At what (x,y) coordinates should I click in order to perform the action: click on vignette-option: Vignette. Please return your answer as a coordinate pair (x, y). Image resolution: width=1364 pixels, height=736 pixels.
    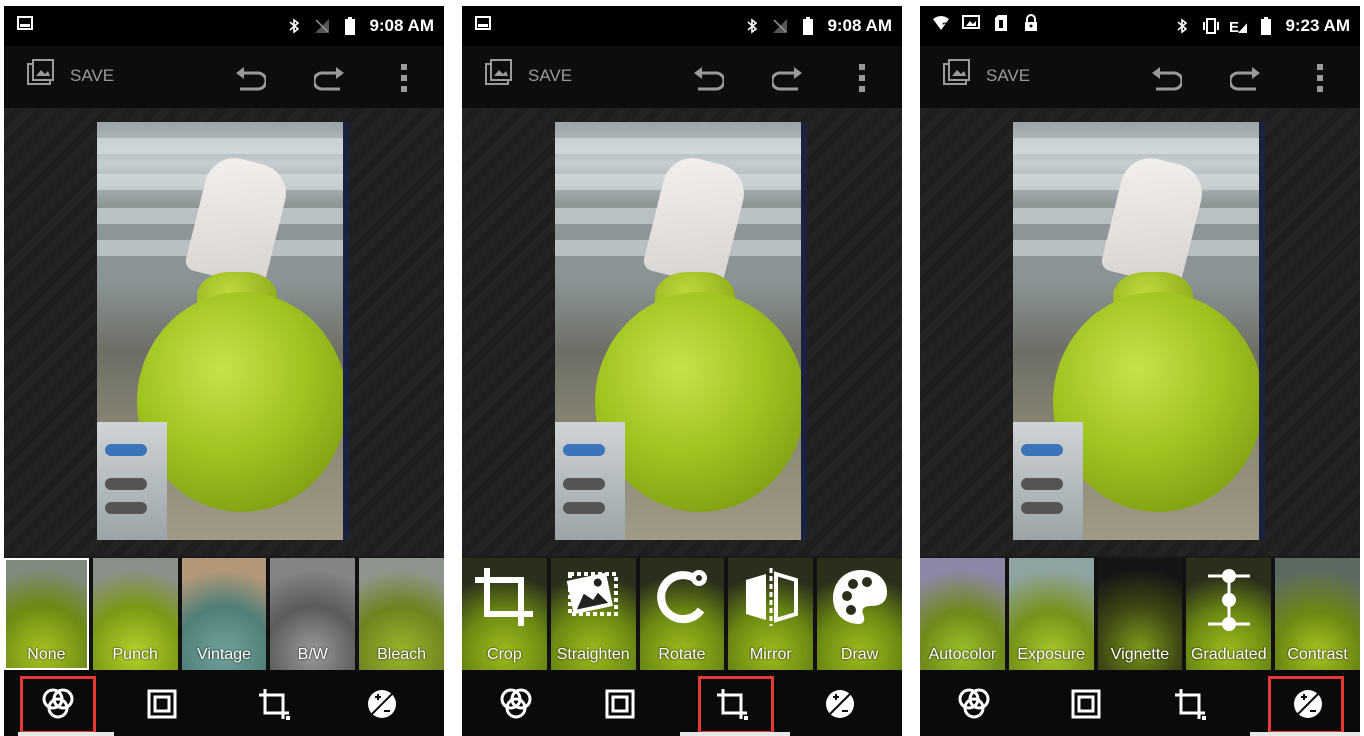
    Looking at the image, I should click on (1140, 614).